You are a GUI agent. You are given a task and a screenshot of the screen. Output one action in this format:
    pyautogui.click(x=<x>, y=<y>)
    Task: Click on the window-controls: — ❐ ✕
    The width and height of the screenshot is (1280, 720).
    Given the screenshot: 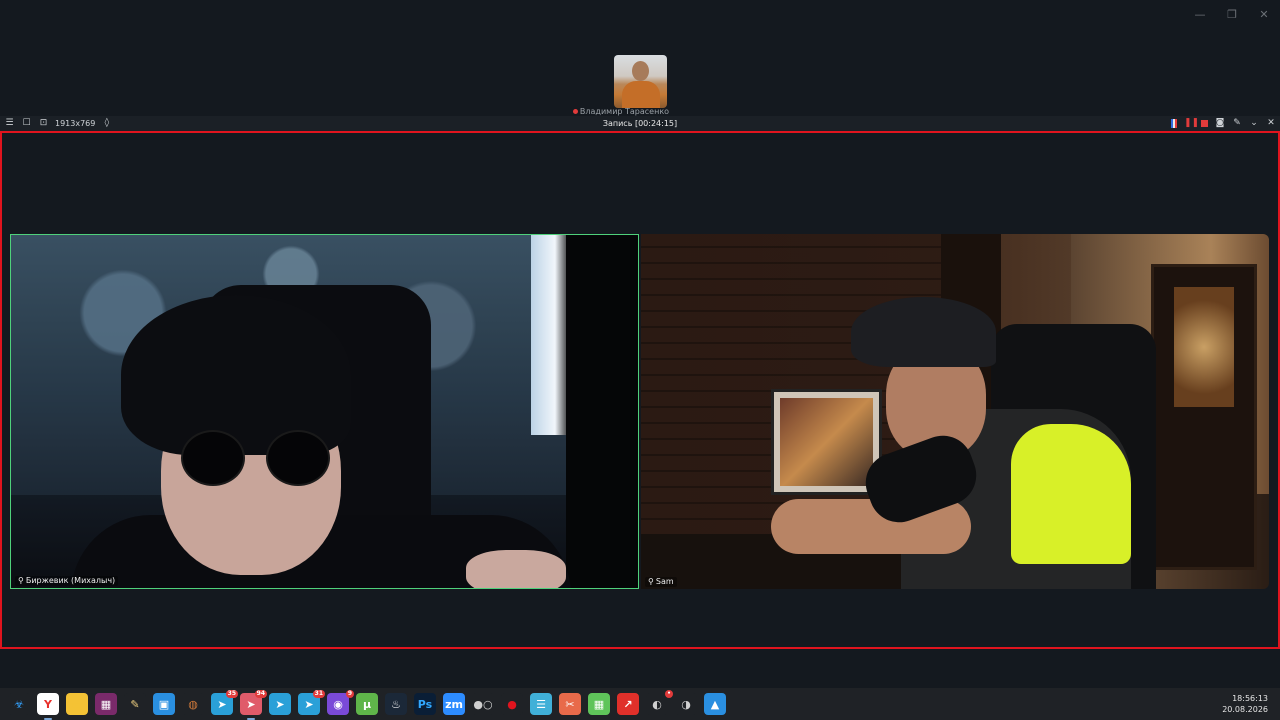 What is the action you would take?
    pyautogui.click(x=1232, y=15)
    